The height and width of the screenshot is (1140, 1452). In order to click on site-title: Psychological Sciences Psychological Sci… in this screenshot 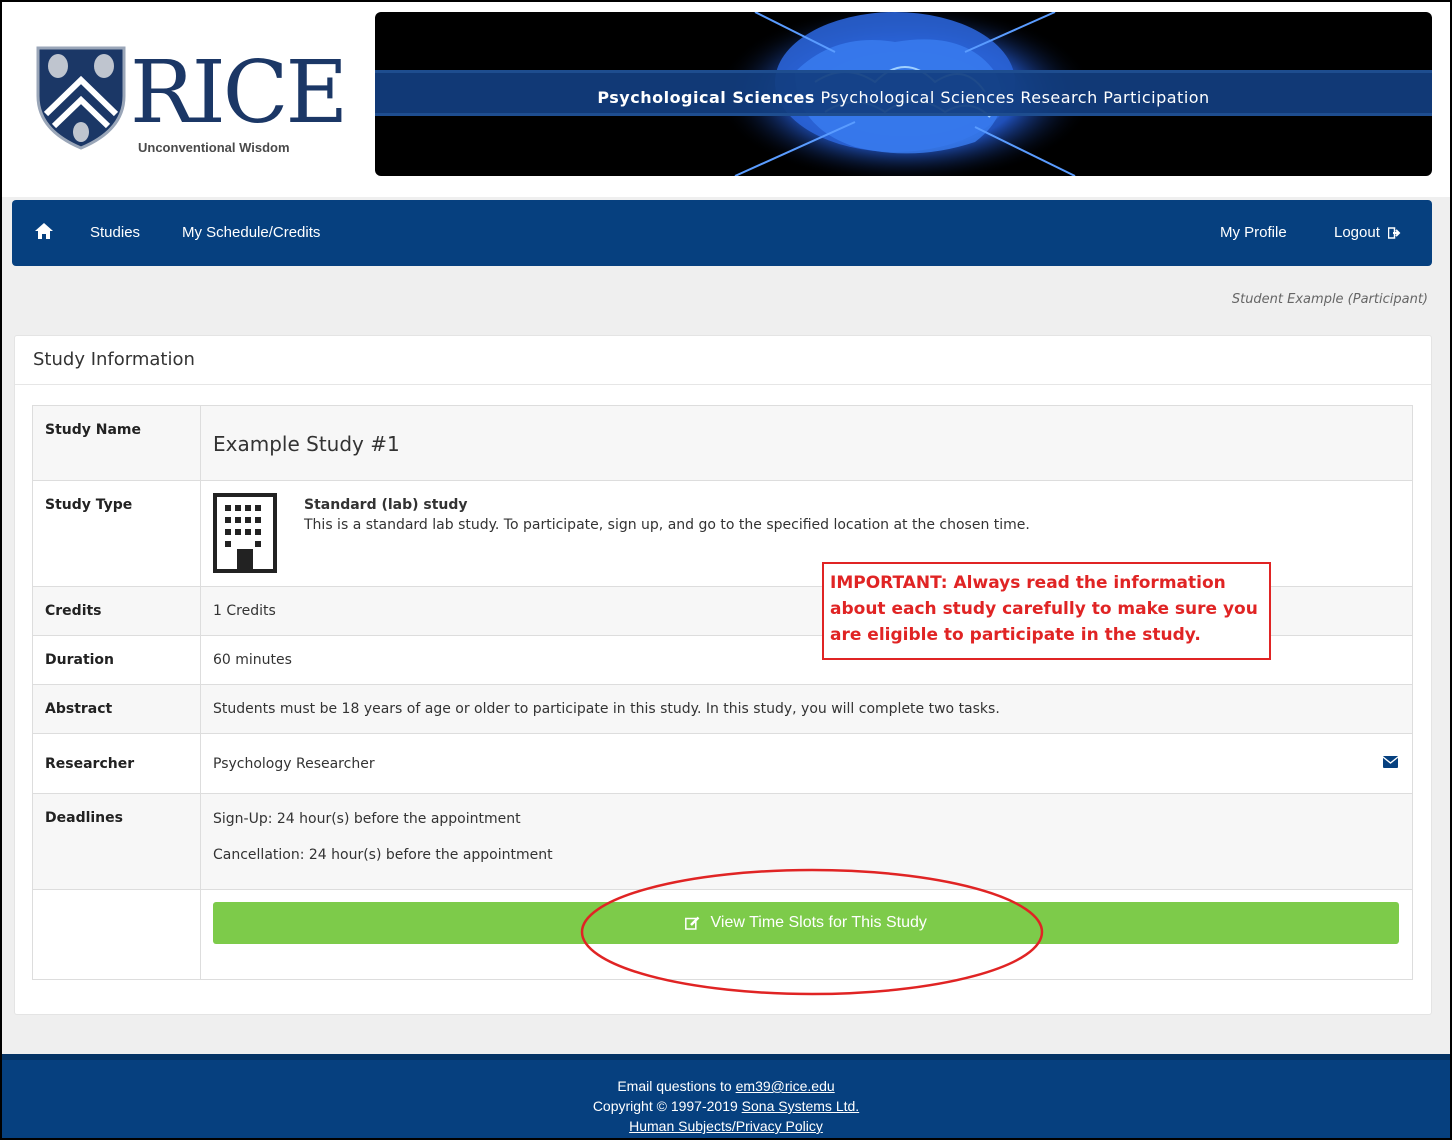, I will do `click(903, 97)`.